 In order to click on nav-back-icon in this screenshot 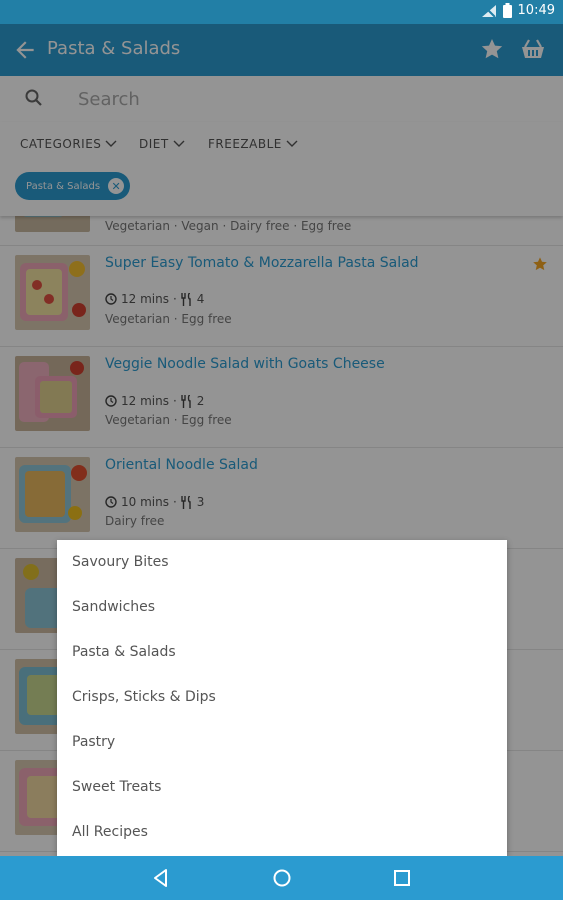, I will do `click(161, 878)`.